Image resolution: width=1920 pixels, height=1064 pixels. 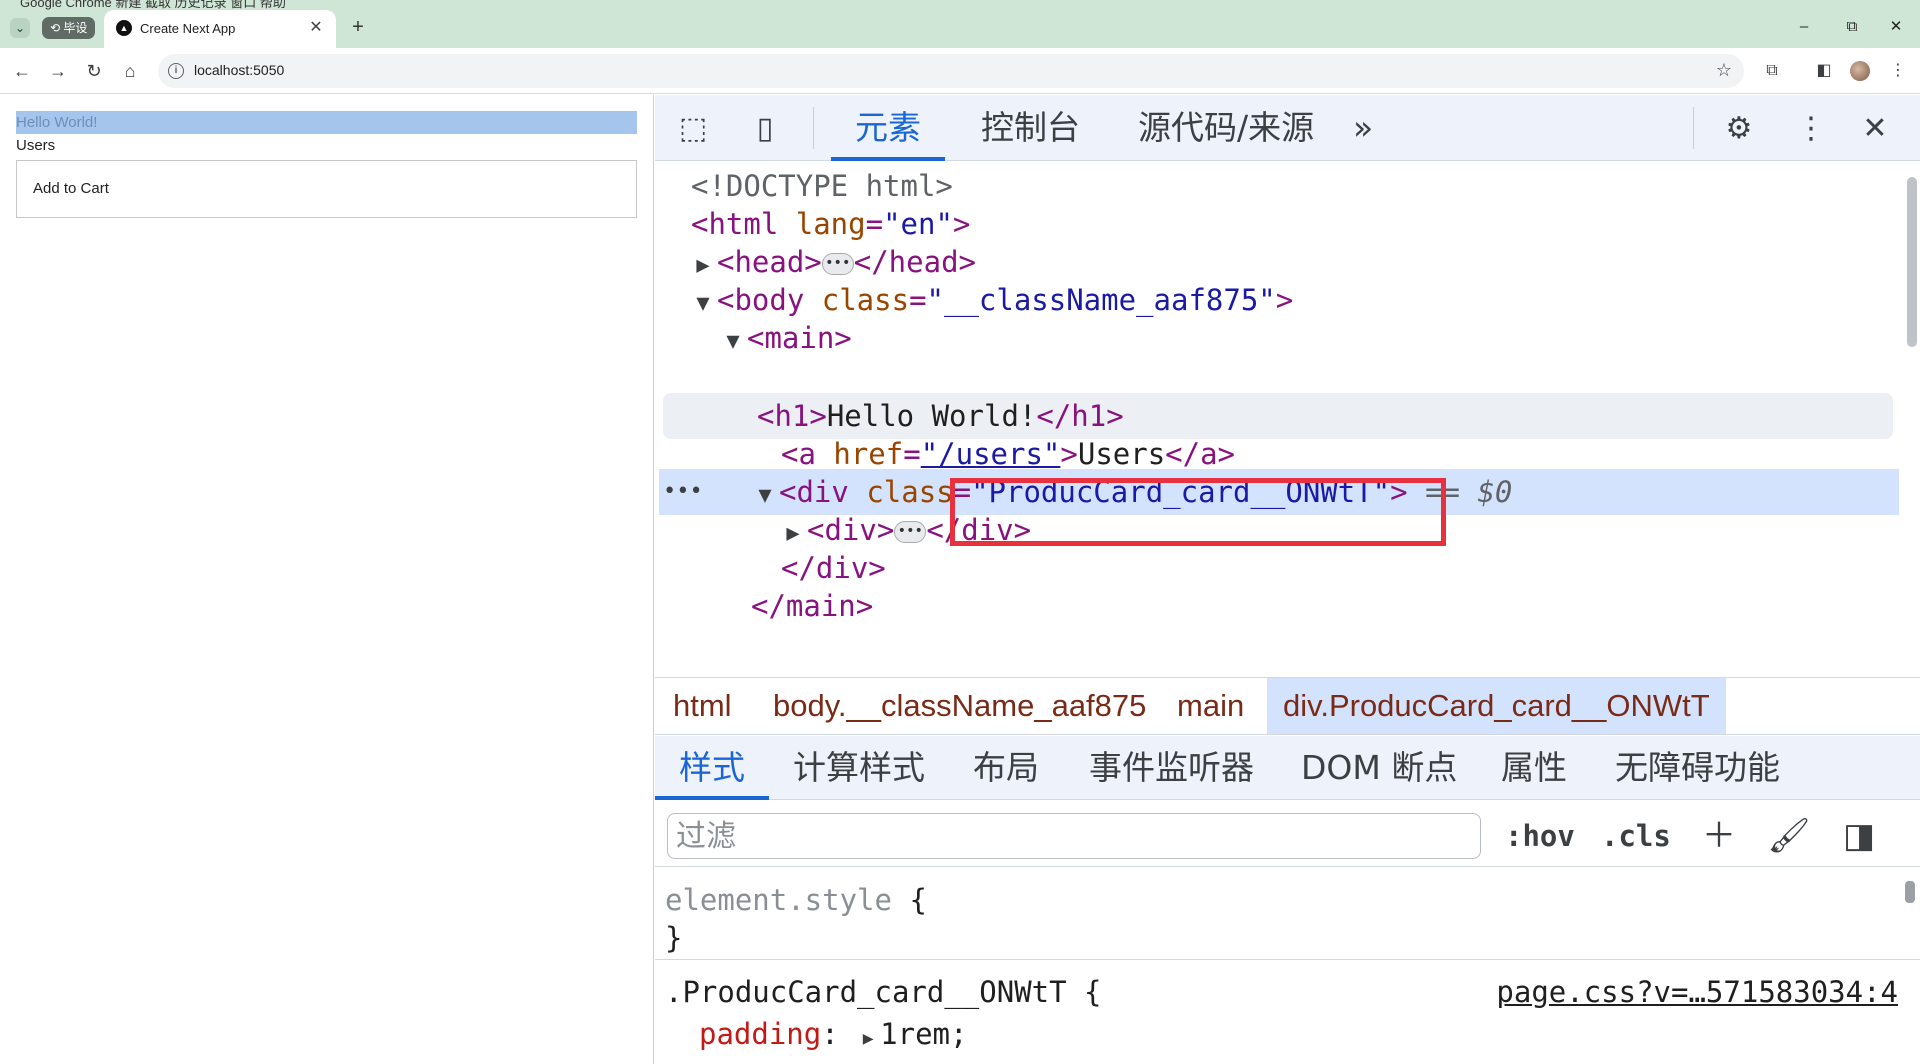 I want to click on styles-scrollbar, so click(x=1910, y=965).